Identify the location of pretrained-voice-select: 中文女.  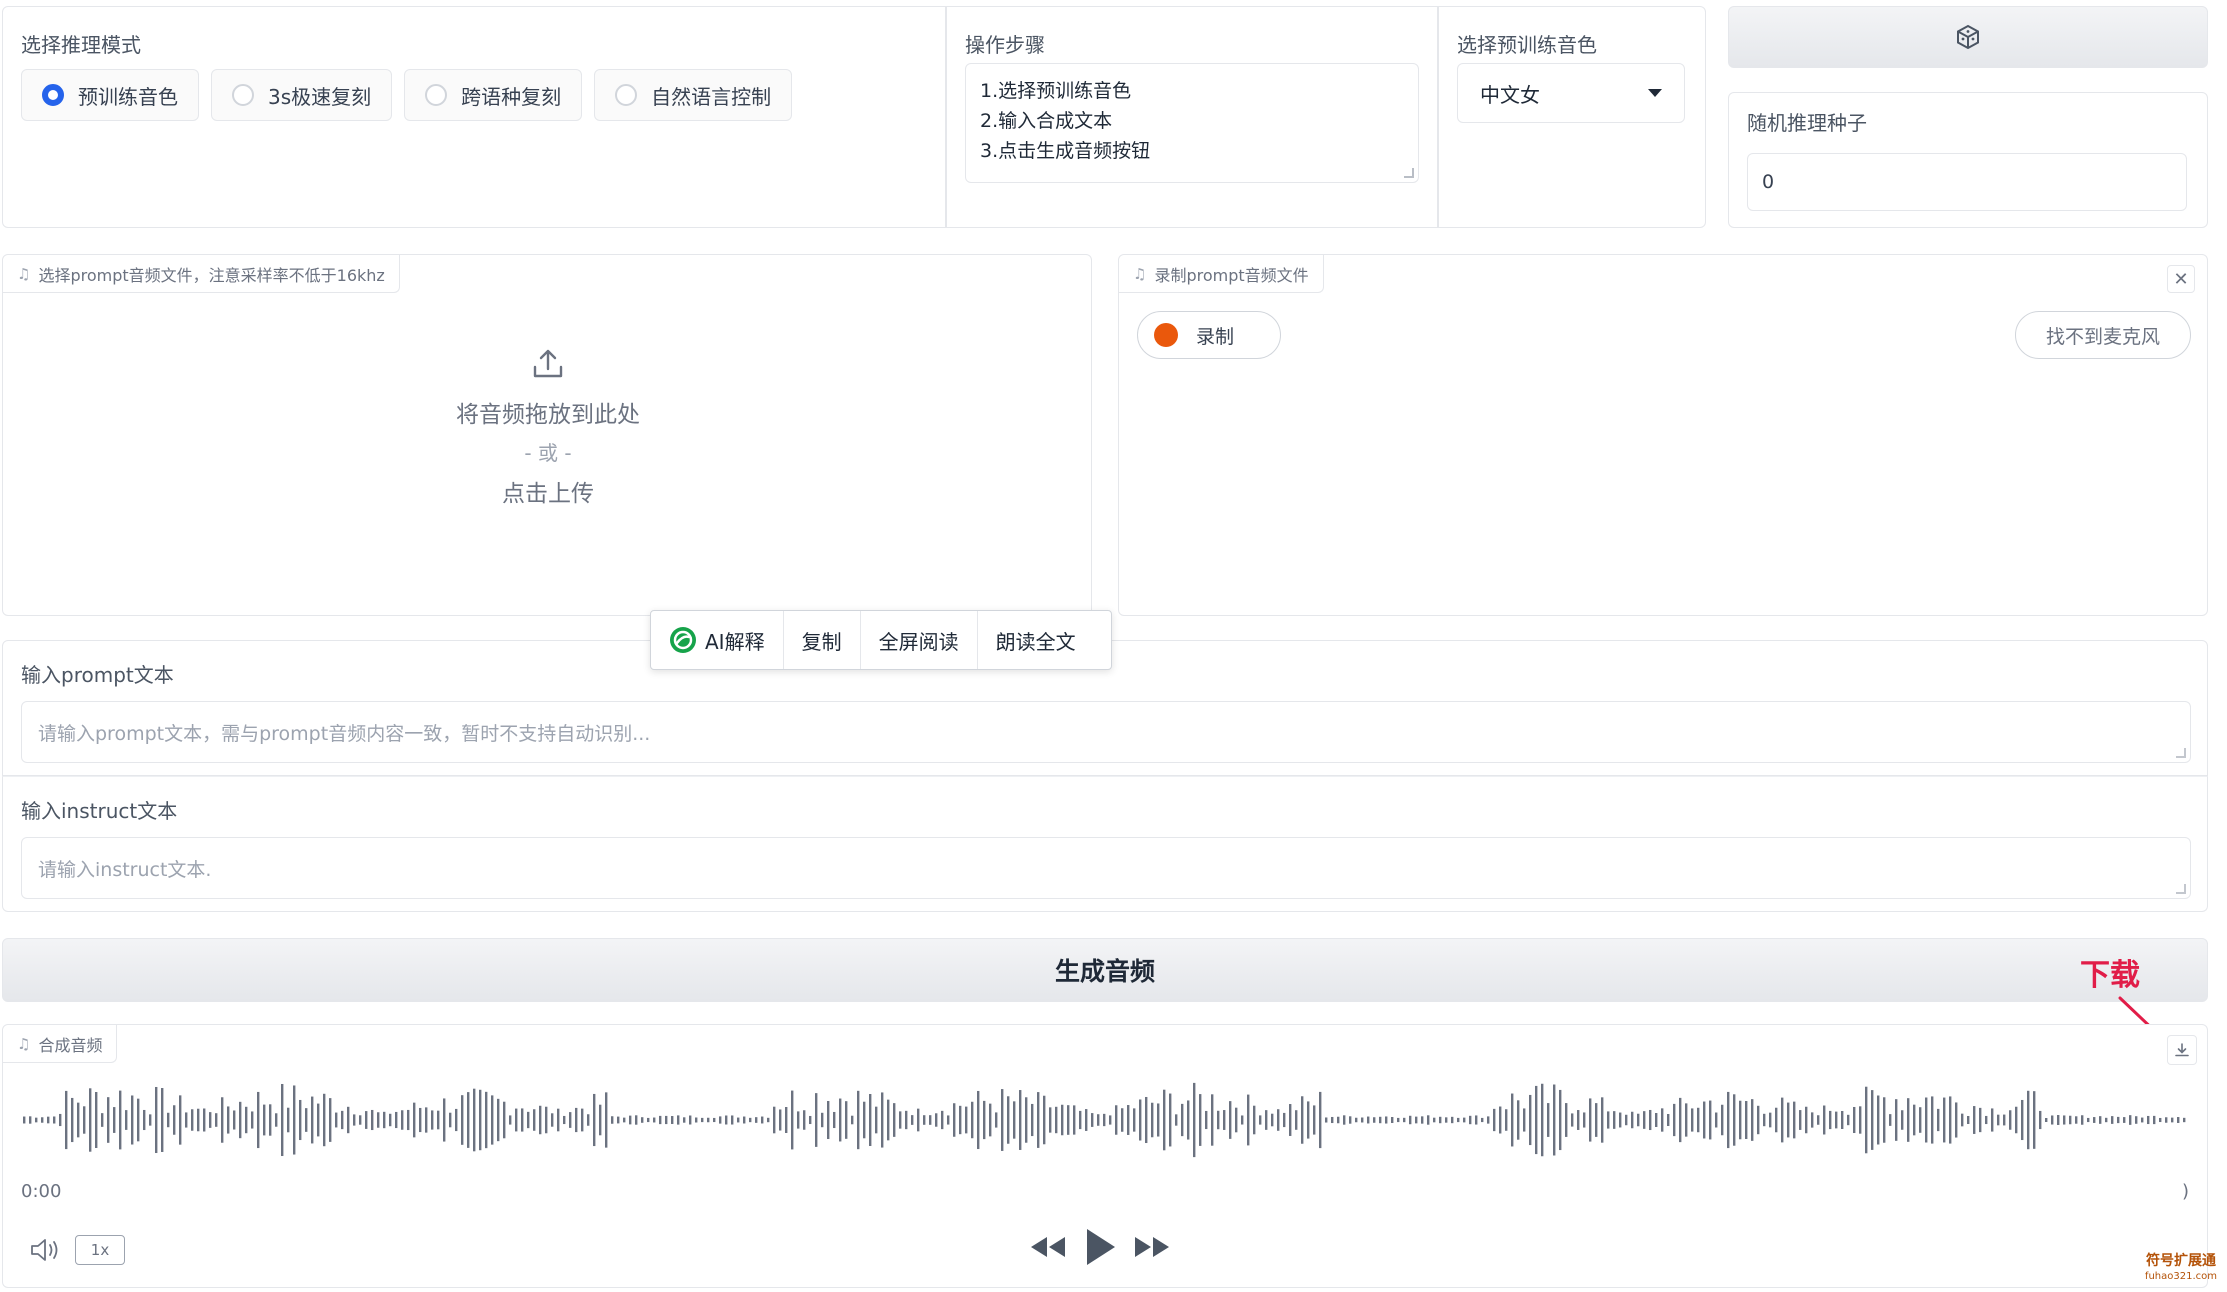
(1571, 93).